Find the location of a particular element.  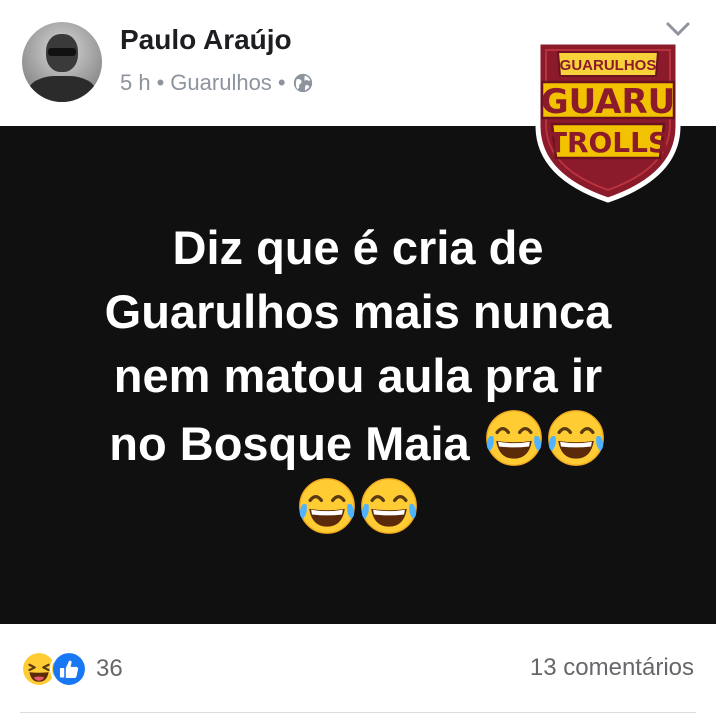

post-text-line-4: no Bosque Maia is located at coordinates (358, 442).